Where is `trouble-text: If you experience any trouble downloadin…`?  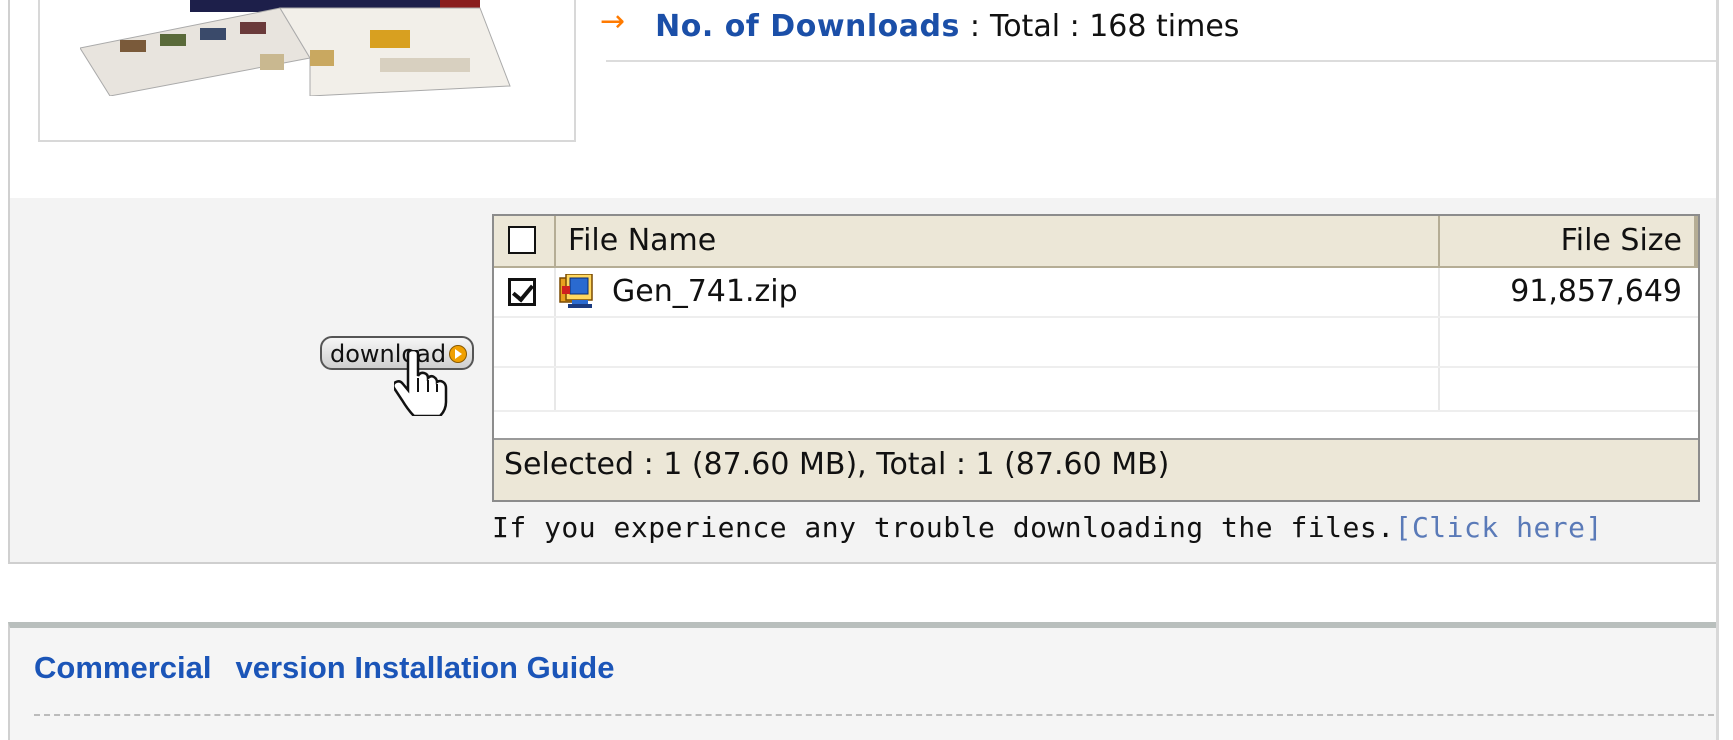 trouble-text: If you experience any trouble downloadin… is located at coordinates (943, 527).